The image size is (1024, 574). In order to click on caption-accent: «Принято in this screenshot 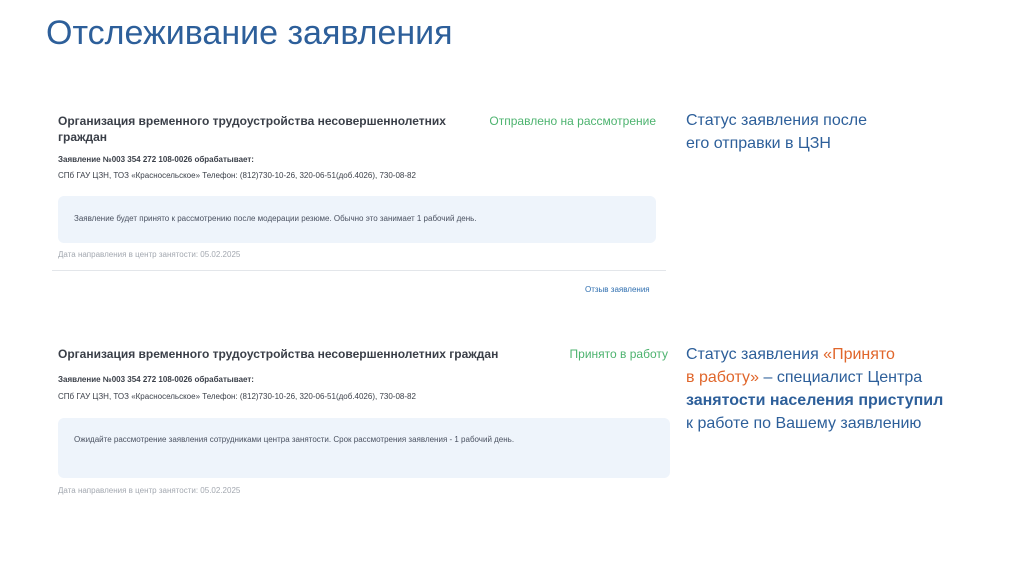, I will do `click(859, 354)`.